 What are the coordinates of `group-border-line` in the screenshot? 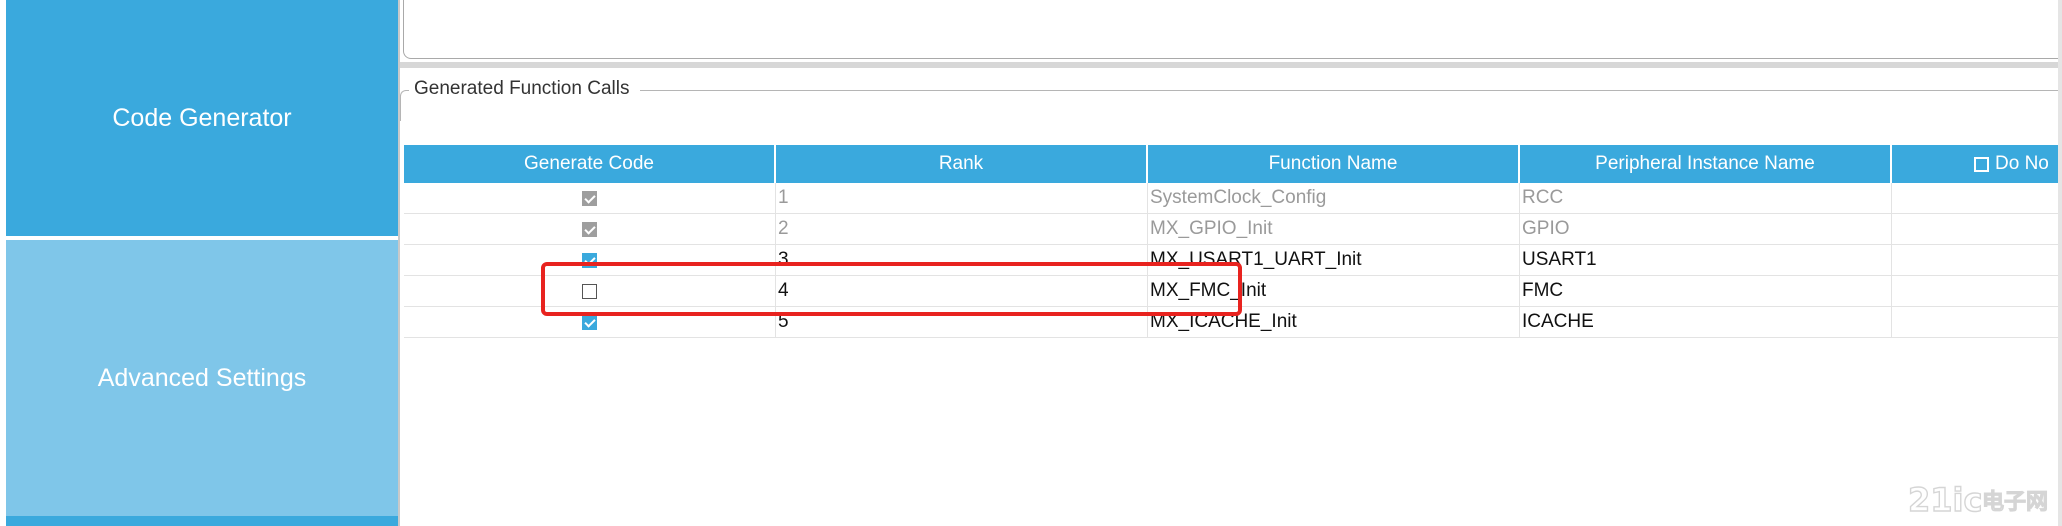 It's located at (1351, 90).